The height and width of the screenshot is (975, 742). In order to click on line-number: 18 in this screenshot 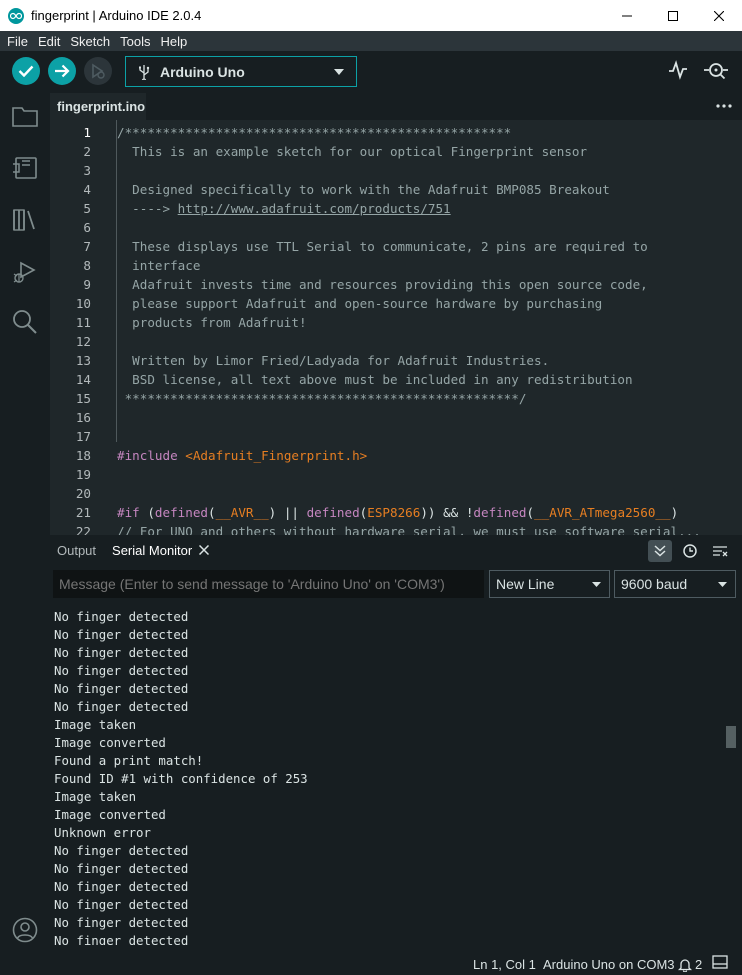, I will do `click(83, 455)`.